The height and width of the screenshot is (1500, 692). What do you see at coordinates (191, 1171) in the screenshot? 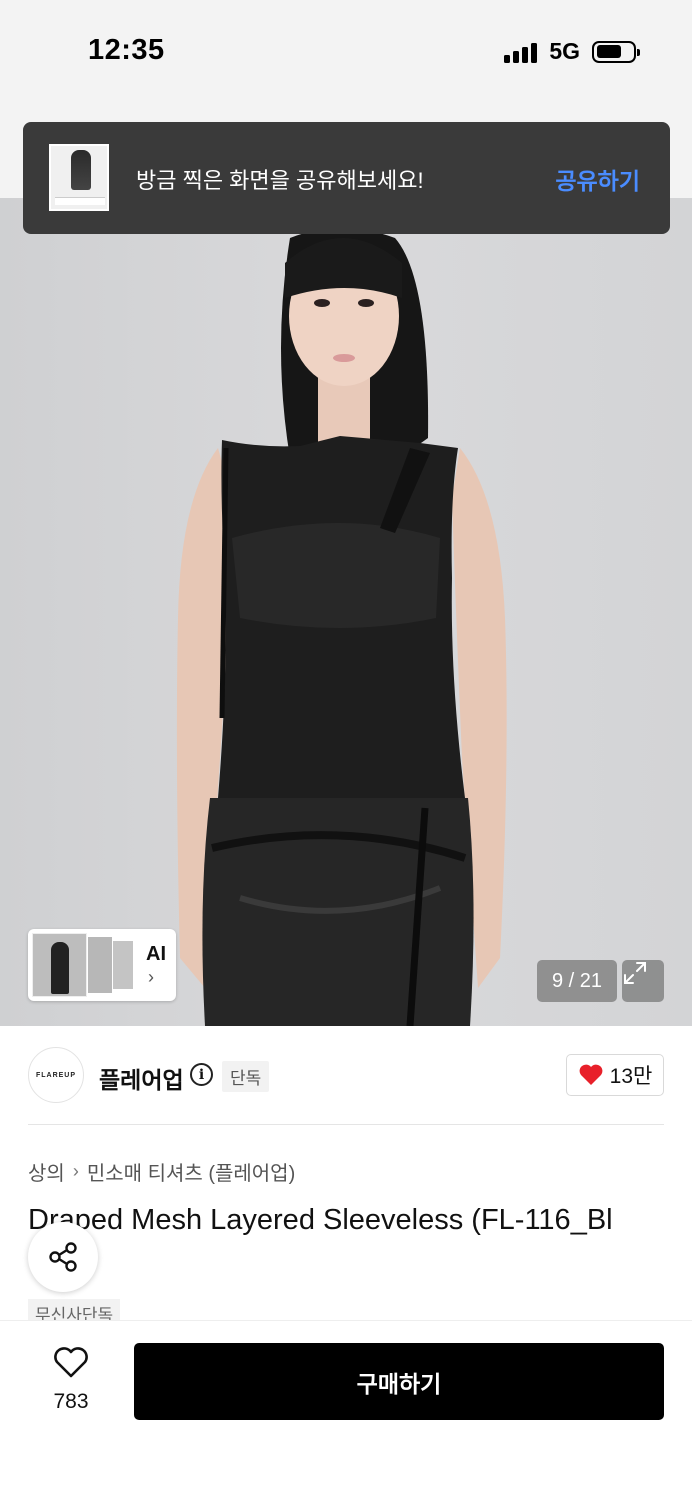
I see `breadcrumb-subcategory: 민소매 티셔츠 (플레어업)` at bounding box center [191, 1171].